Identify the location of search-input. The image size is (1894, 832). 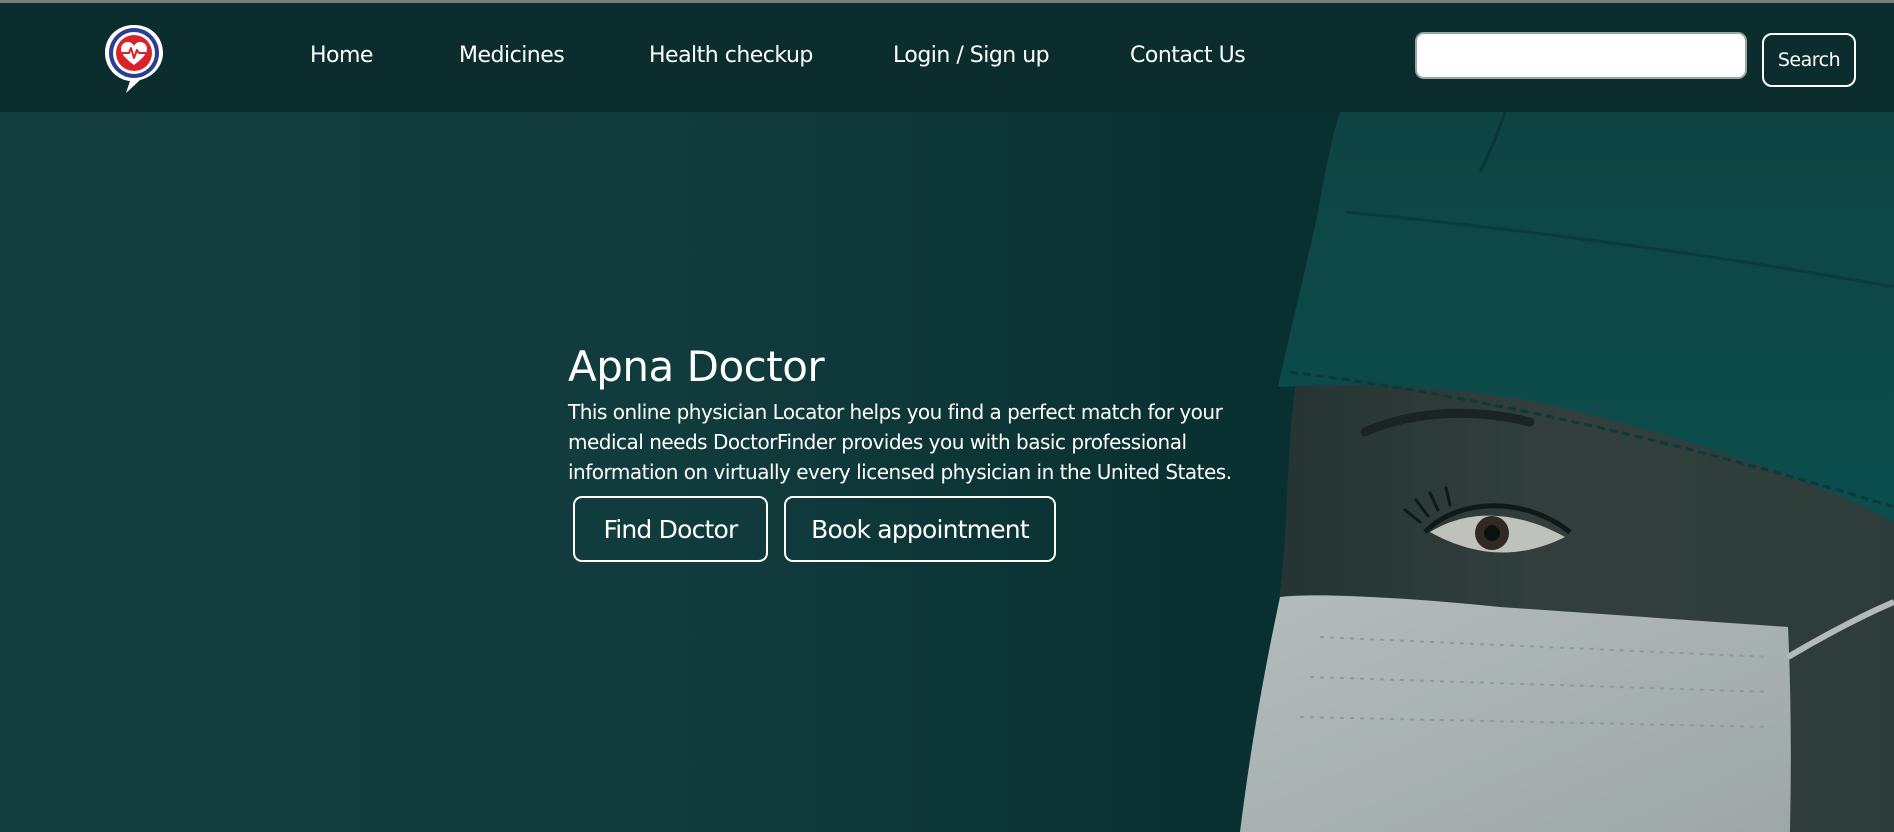
(1581, 55).